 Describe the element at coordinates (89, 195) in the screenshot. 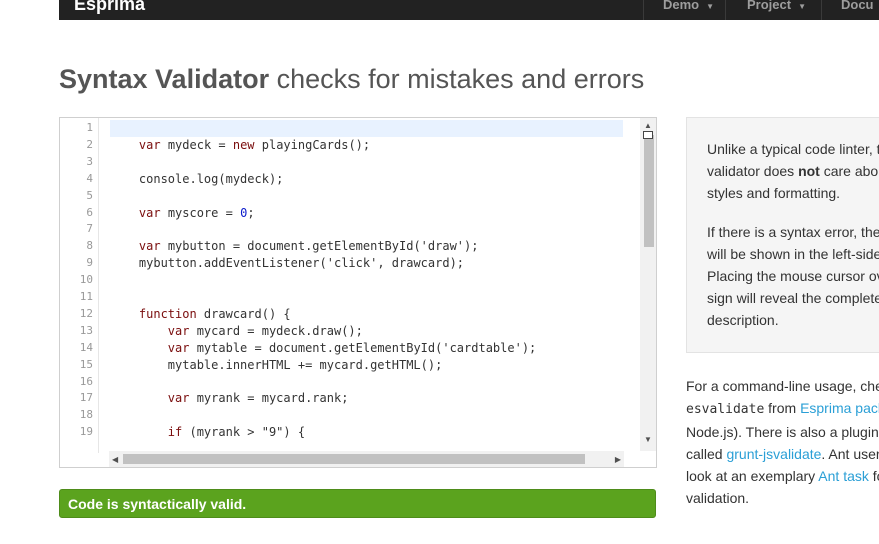

I see `line-number: 5` at that location.